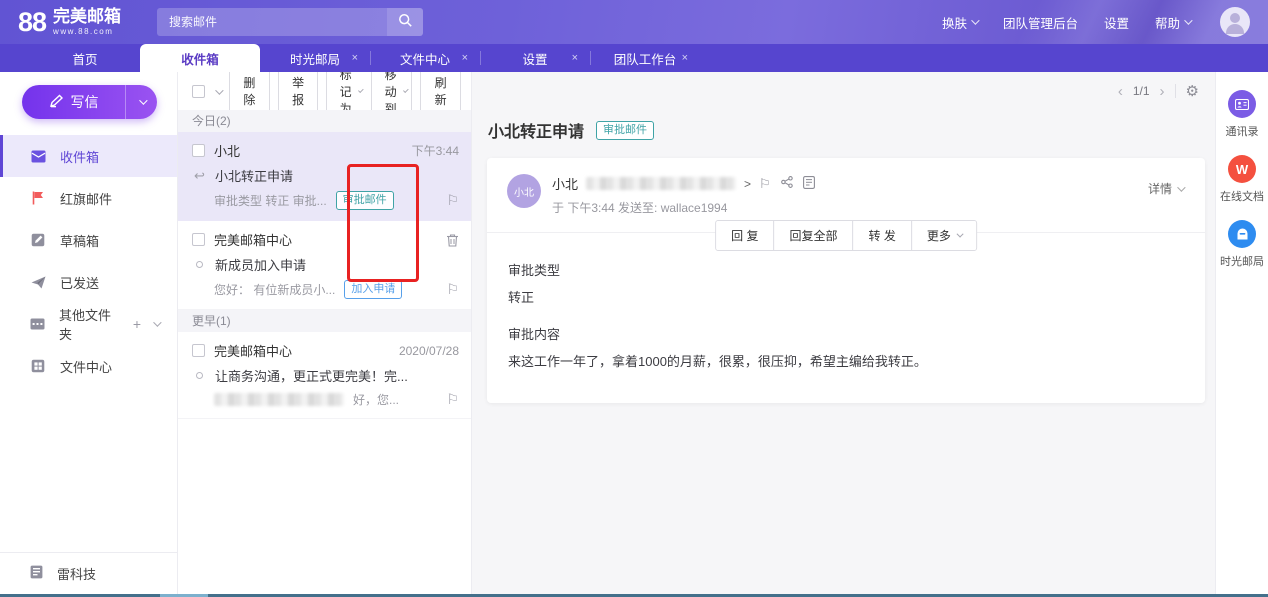 The height and width of the screenshot is (597, 1268). I want to click on forward-button: 转 发, so click(881, 235).